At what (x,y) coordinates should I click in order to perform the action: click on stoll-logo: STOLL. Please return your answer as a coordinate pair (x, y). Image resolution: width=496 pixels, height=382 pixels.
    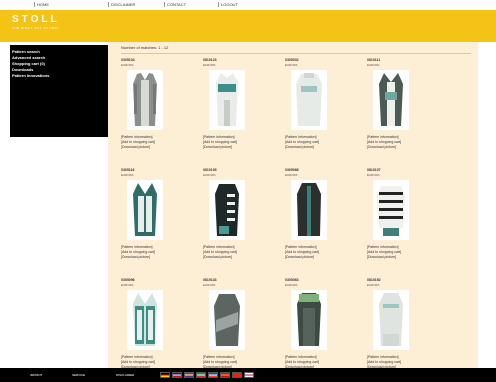
    Looking at the image, I should click on (36, 19).